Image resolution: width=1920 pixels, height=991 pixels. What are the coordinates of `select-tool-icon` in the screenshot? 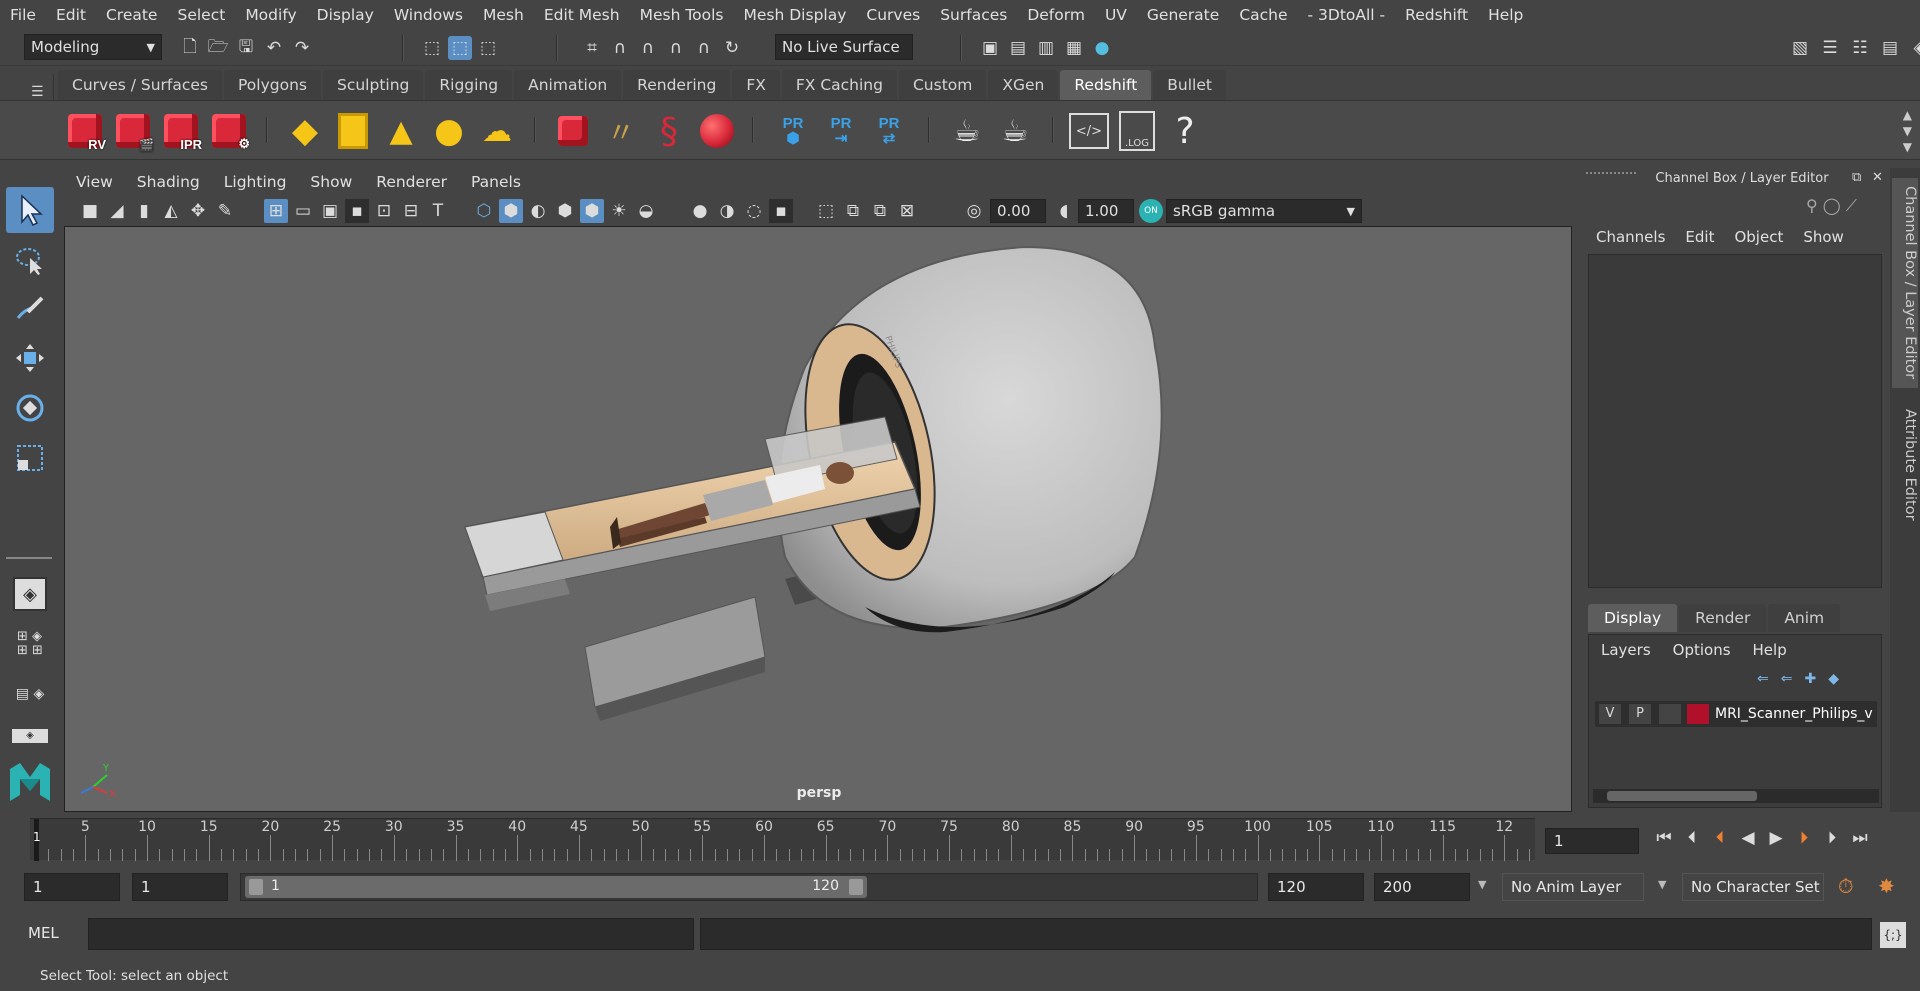 It's located at (30, 210).